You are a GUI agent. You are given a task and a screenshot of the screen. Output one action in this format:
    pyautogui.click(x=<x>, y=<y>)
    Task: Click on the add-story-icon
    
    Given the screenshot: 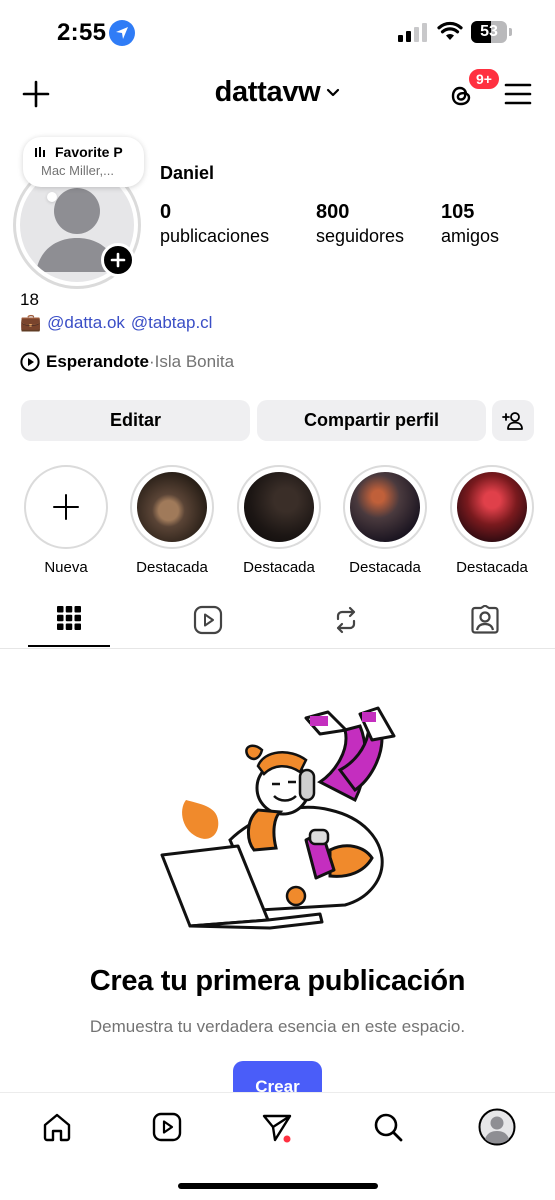 What is the action you would take?
    pyautogui.click(x=118, y=260)
    